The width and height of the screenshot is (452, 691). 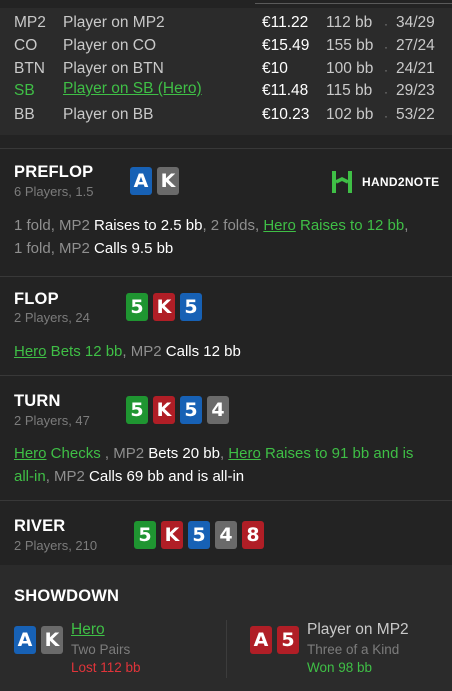 I want to click on river-section: RIVER 2 Players, 210 5 K 5 4 8, so click(x=226, y=532).